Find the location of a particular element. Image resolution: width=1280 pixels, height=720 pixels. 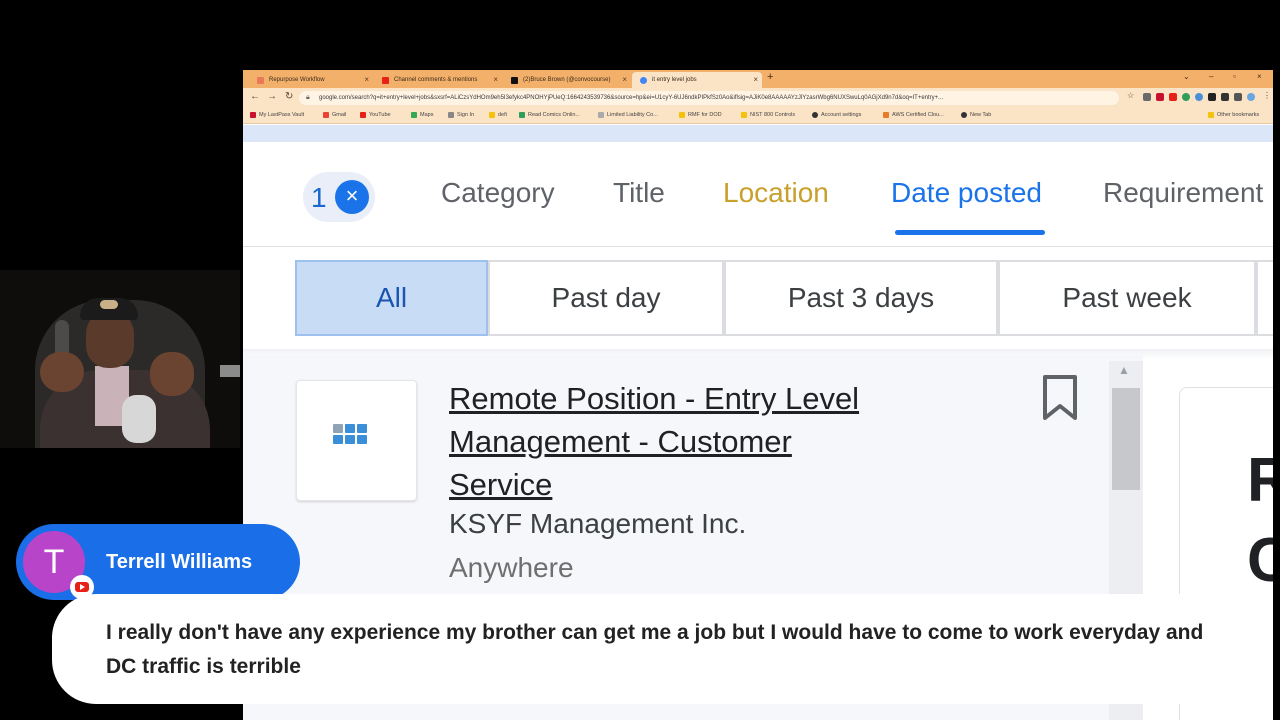

browser-tab-label: Repurpose Workflow is located at coordinates (297, 80).